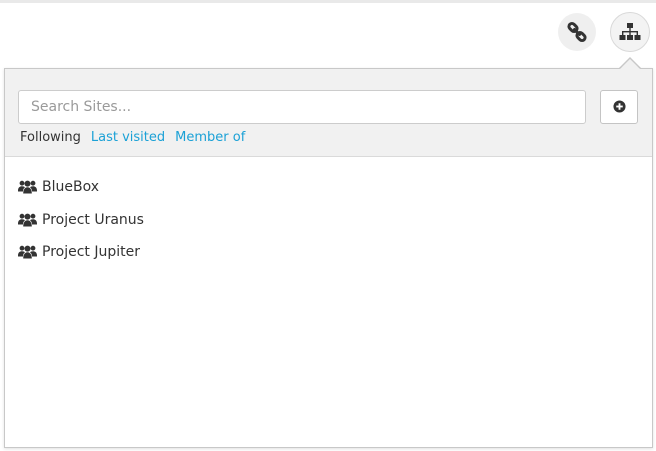 The width and height of the screenshot is (656, 451). Describe the element at coordinates (630, 64) in the screenshot. I see `dropdown-caret-fill` at that location.